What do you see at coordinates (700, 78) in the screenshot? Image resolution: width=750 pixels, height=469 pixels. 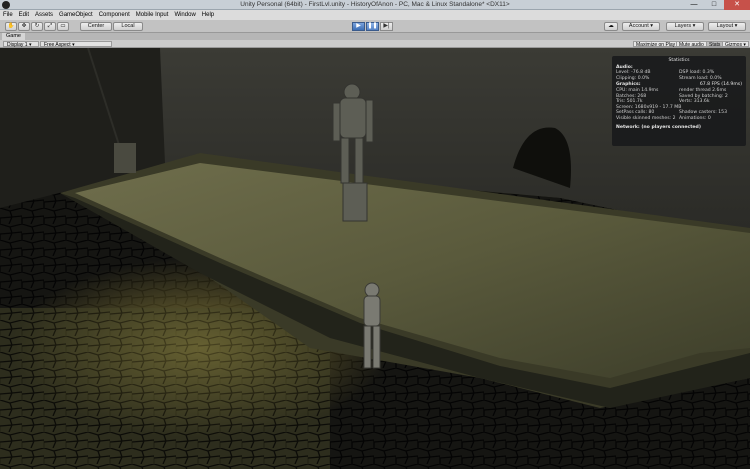 I see `stream-load: Stream load: 0.0%` at bounding box center [700, 78].